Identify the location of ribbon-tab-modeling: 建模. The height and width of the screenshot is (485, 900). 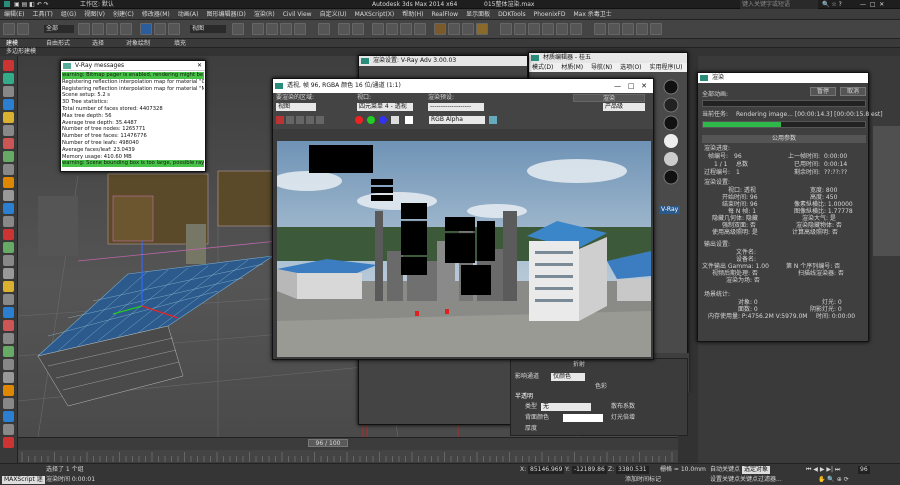
(12, 43).